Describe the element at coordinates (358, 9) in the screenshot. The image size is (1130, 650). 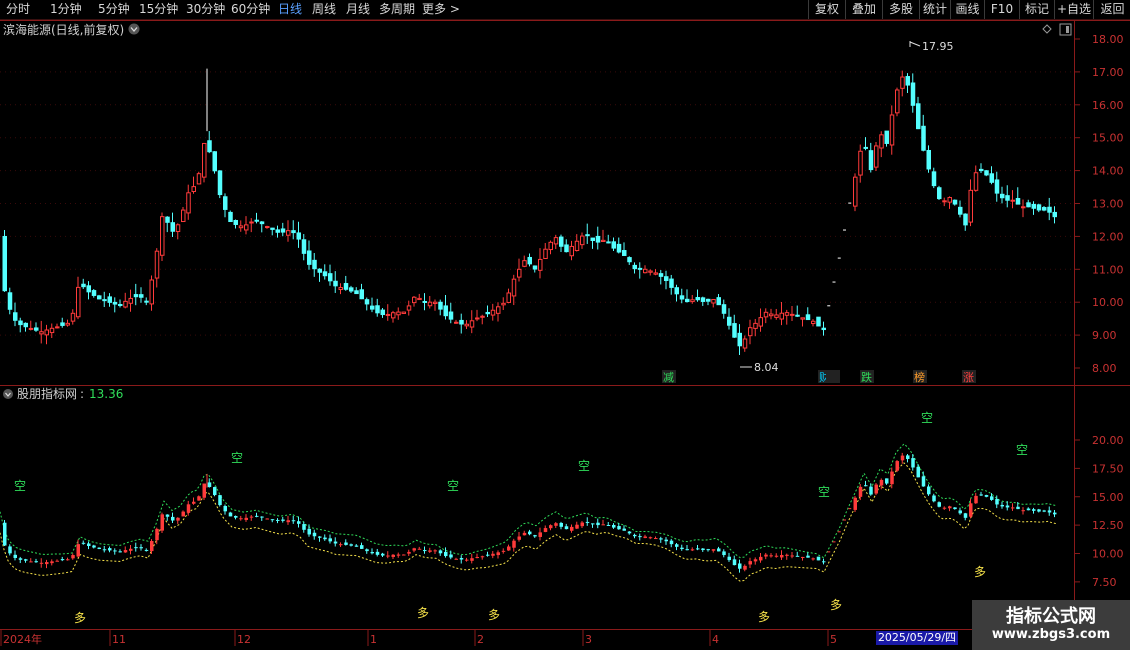
I see `timeframe-monthly: 月线` at that location.